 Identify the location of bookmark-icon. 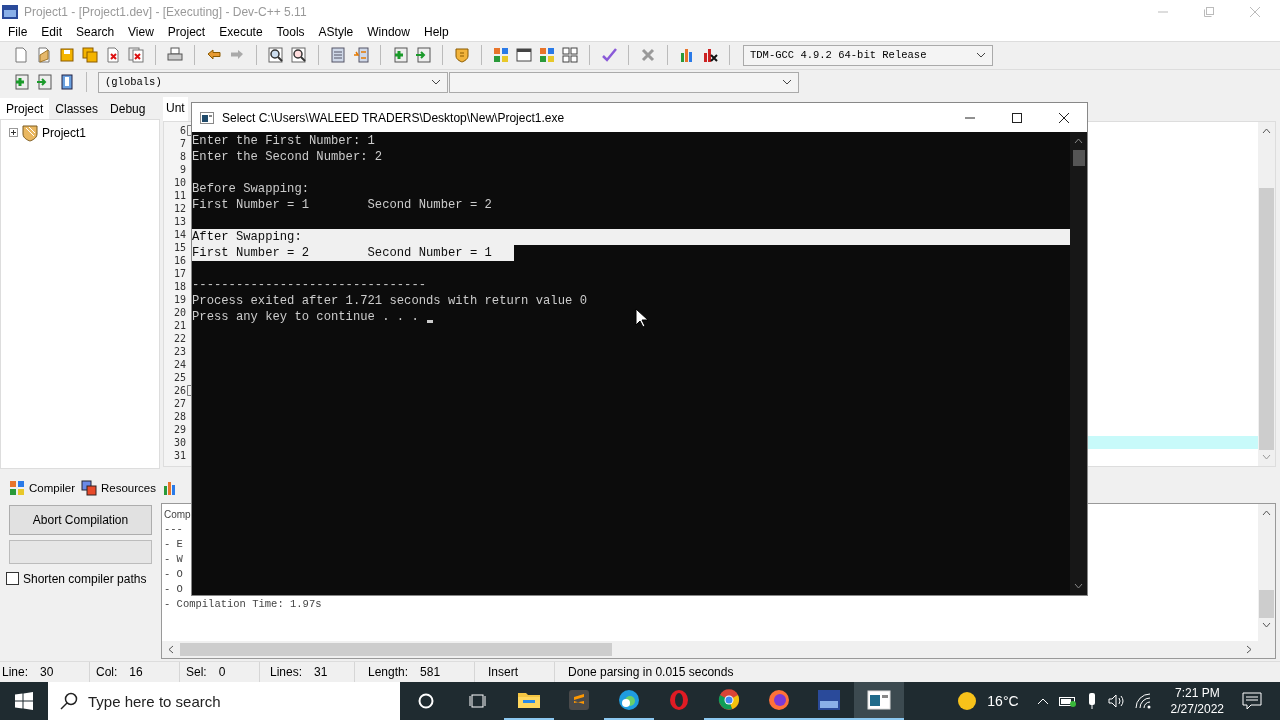
(67, 82).